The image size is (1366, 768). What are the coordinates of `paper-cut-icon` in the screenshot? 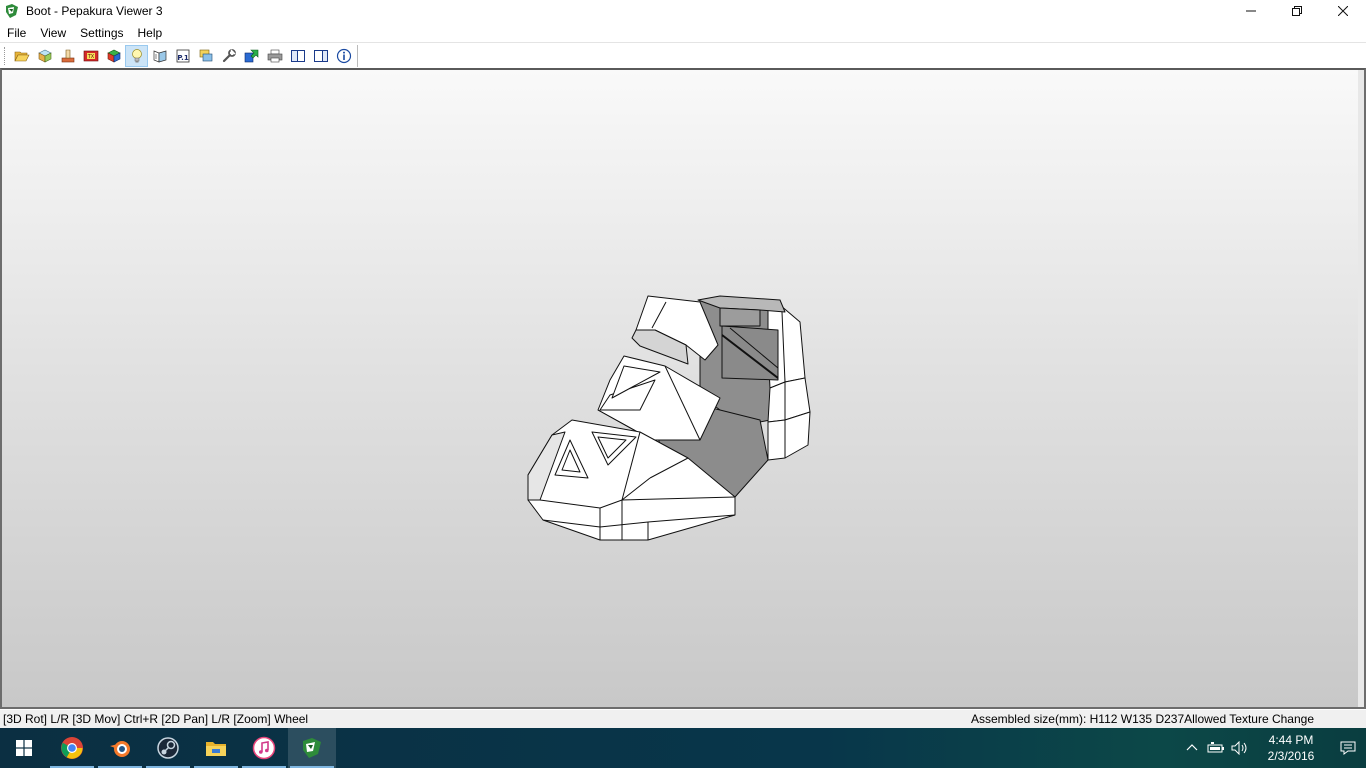 It's located at (67, 56).